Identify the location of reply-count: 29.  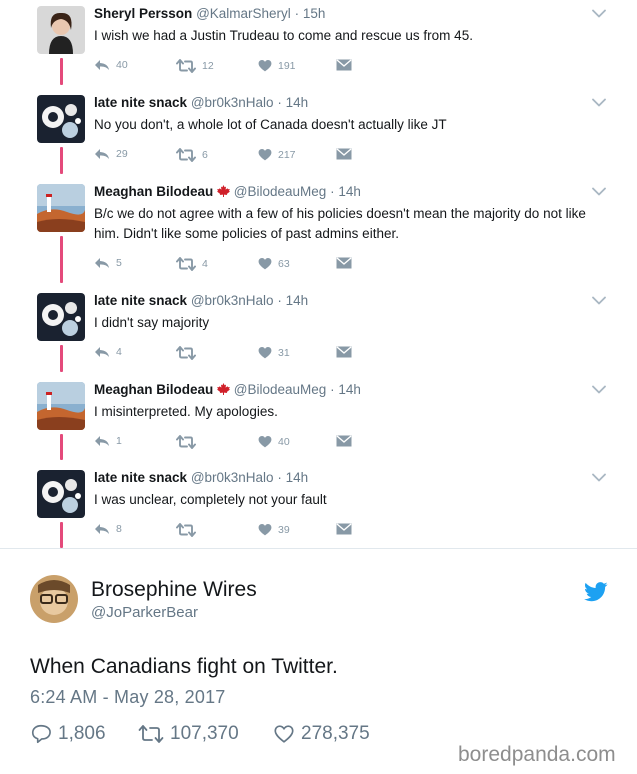
(122, 154).